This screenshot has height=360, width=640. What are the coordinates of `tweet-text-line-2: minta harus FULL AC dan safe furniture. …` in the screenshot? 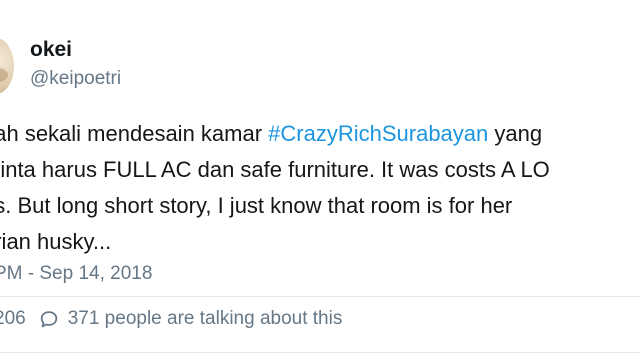 It's located at (275, 169).